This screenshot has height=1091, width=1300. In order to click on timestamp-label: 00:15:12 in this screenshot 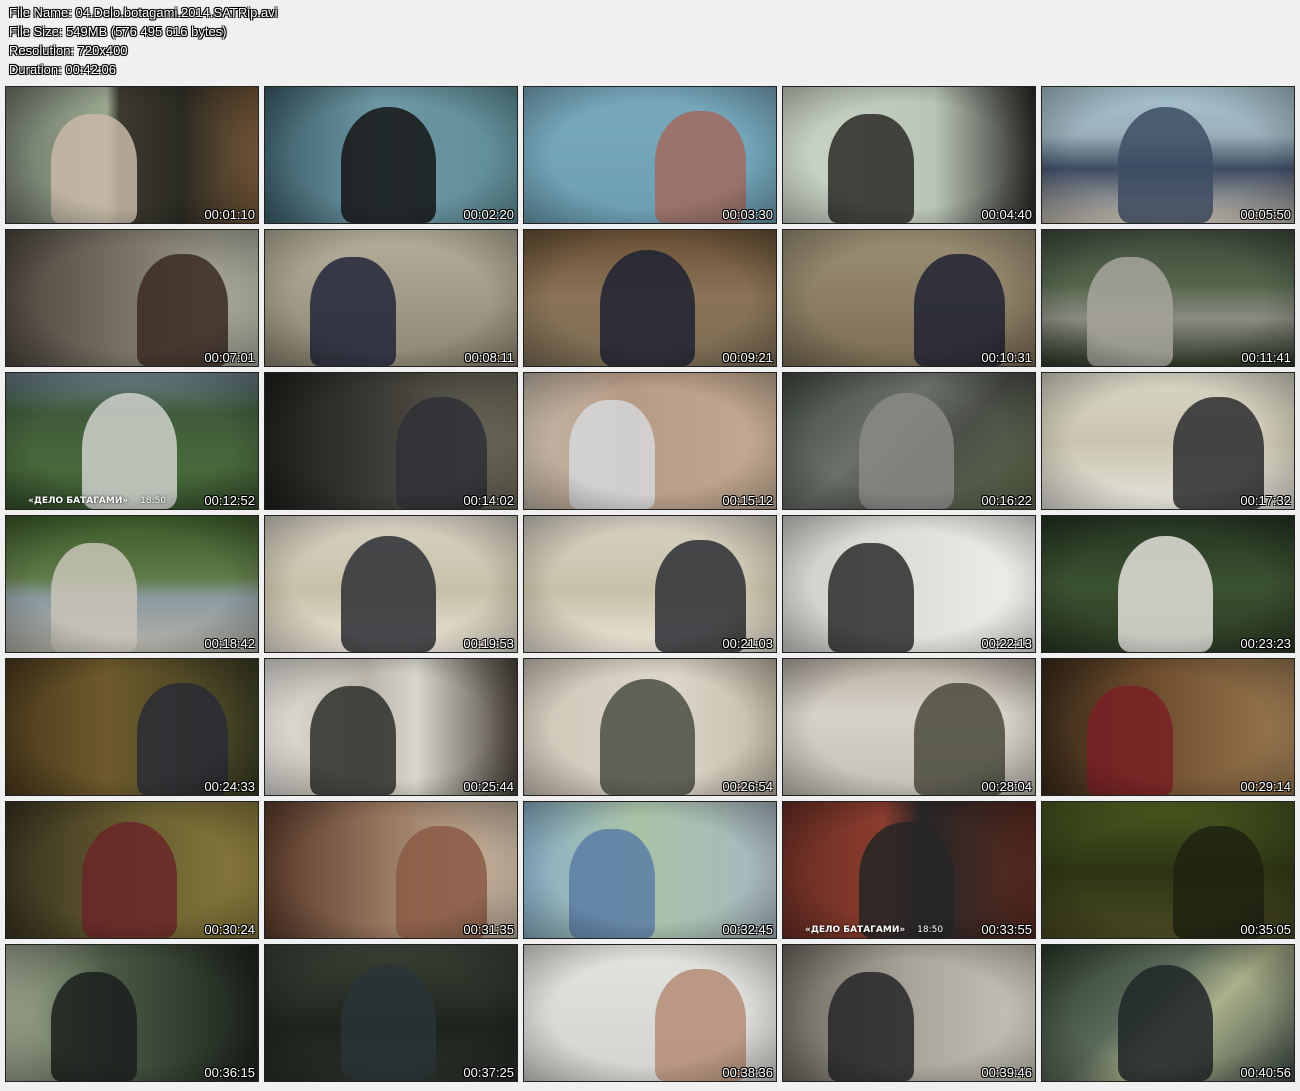, I will do `click(747, 500)`.